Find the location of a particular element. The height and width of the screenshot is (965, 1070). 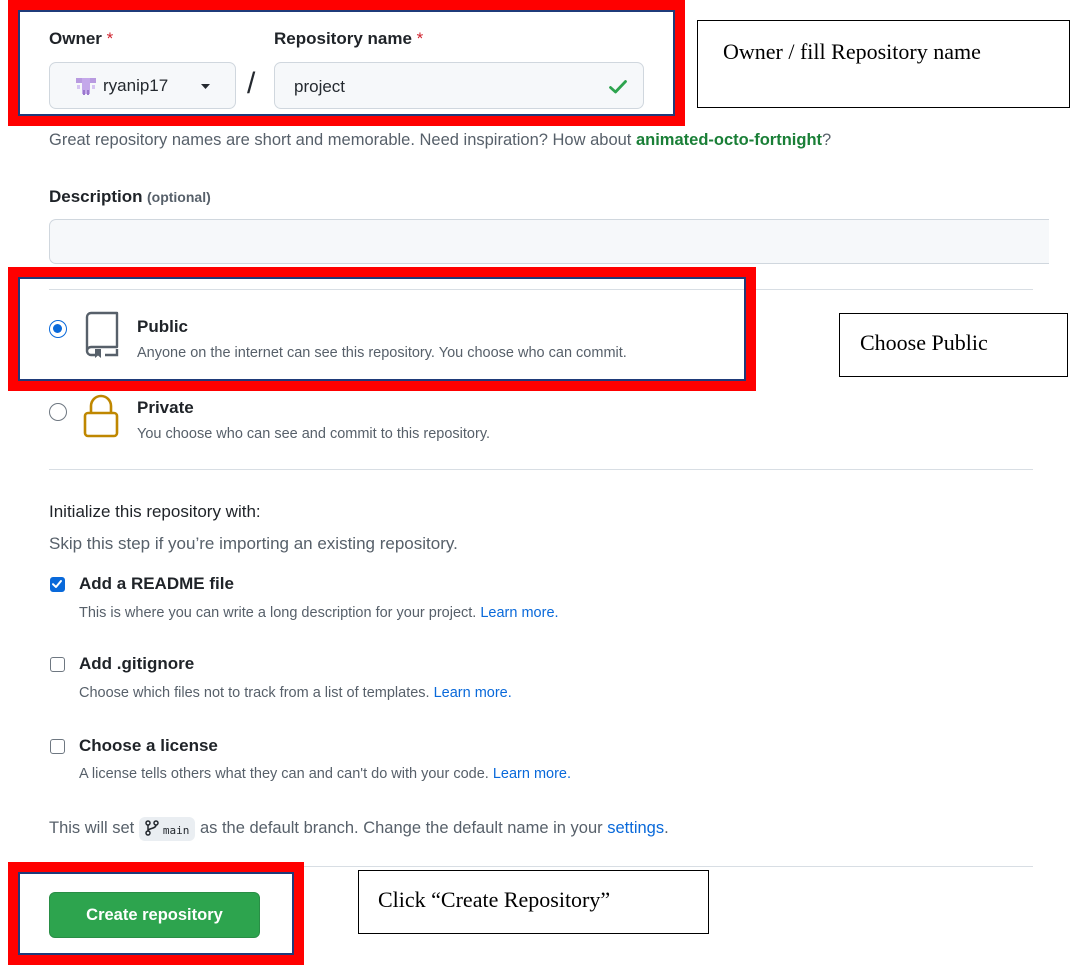

readme-learn-more-link: Learn more. is located at coordinates (519, 613).